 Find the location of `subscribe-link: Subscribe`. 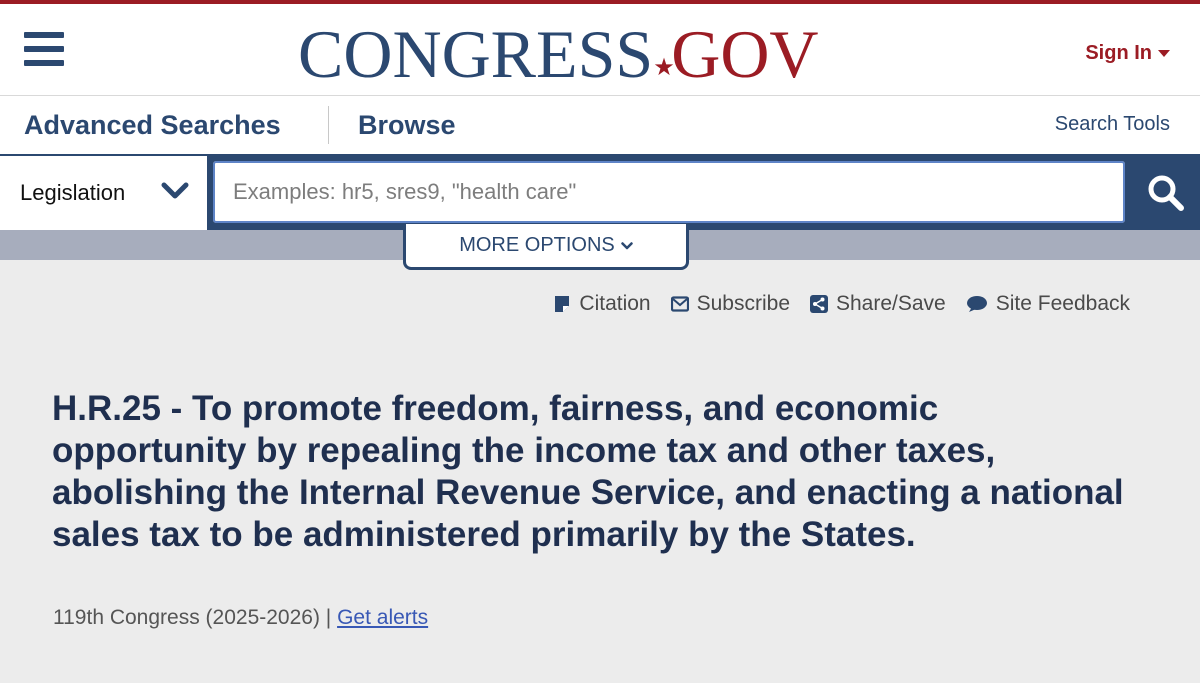

subscribe-link: Subscribe is located at coordinates (730, 304).